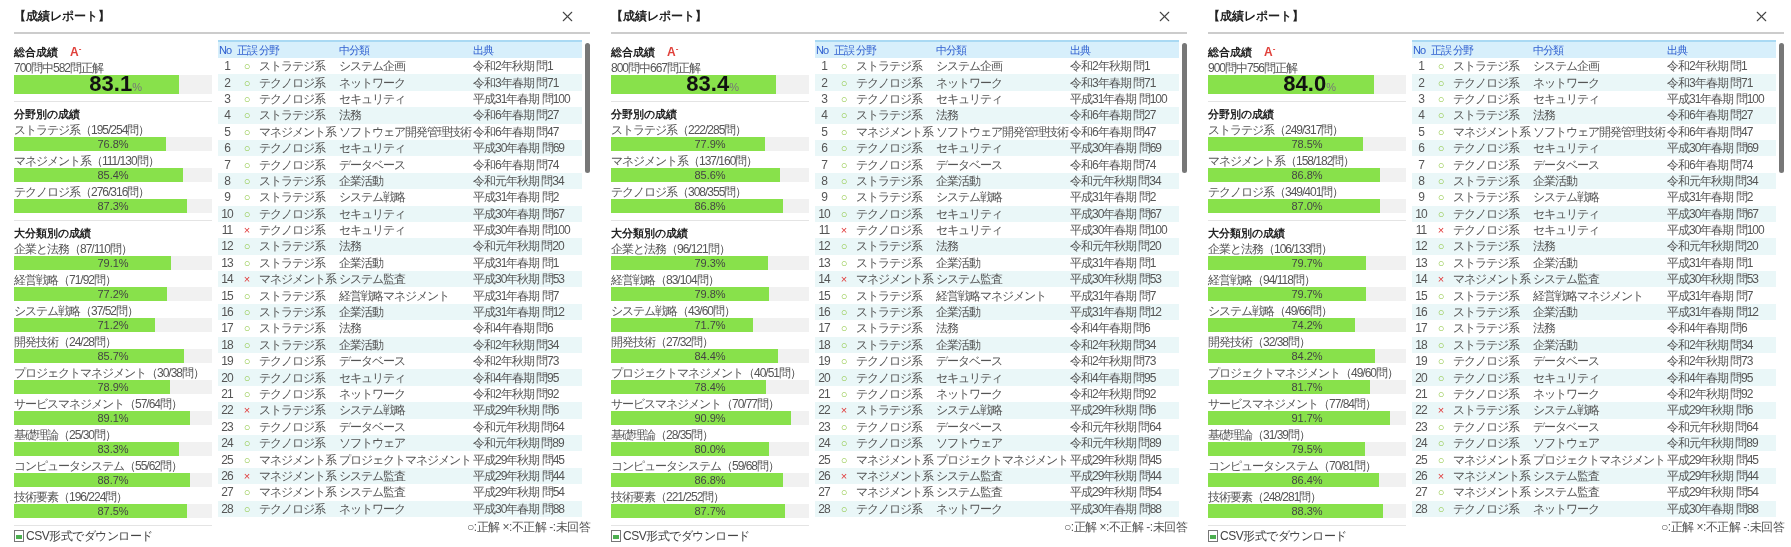 Image resolution: width=1791 pixels, height=547 pixels. Describe the element at coordinates (227, 459) in the screenshot. I see `table-cell: 25` at that location.